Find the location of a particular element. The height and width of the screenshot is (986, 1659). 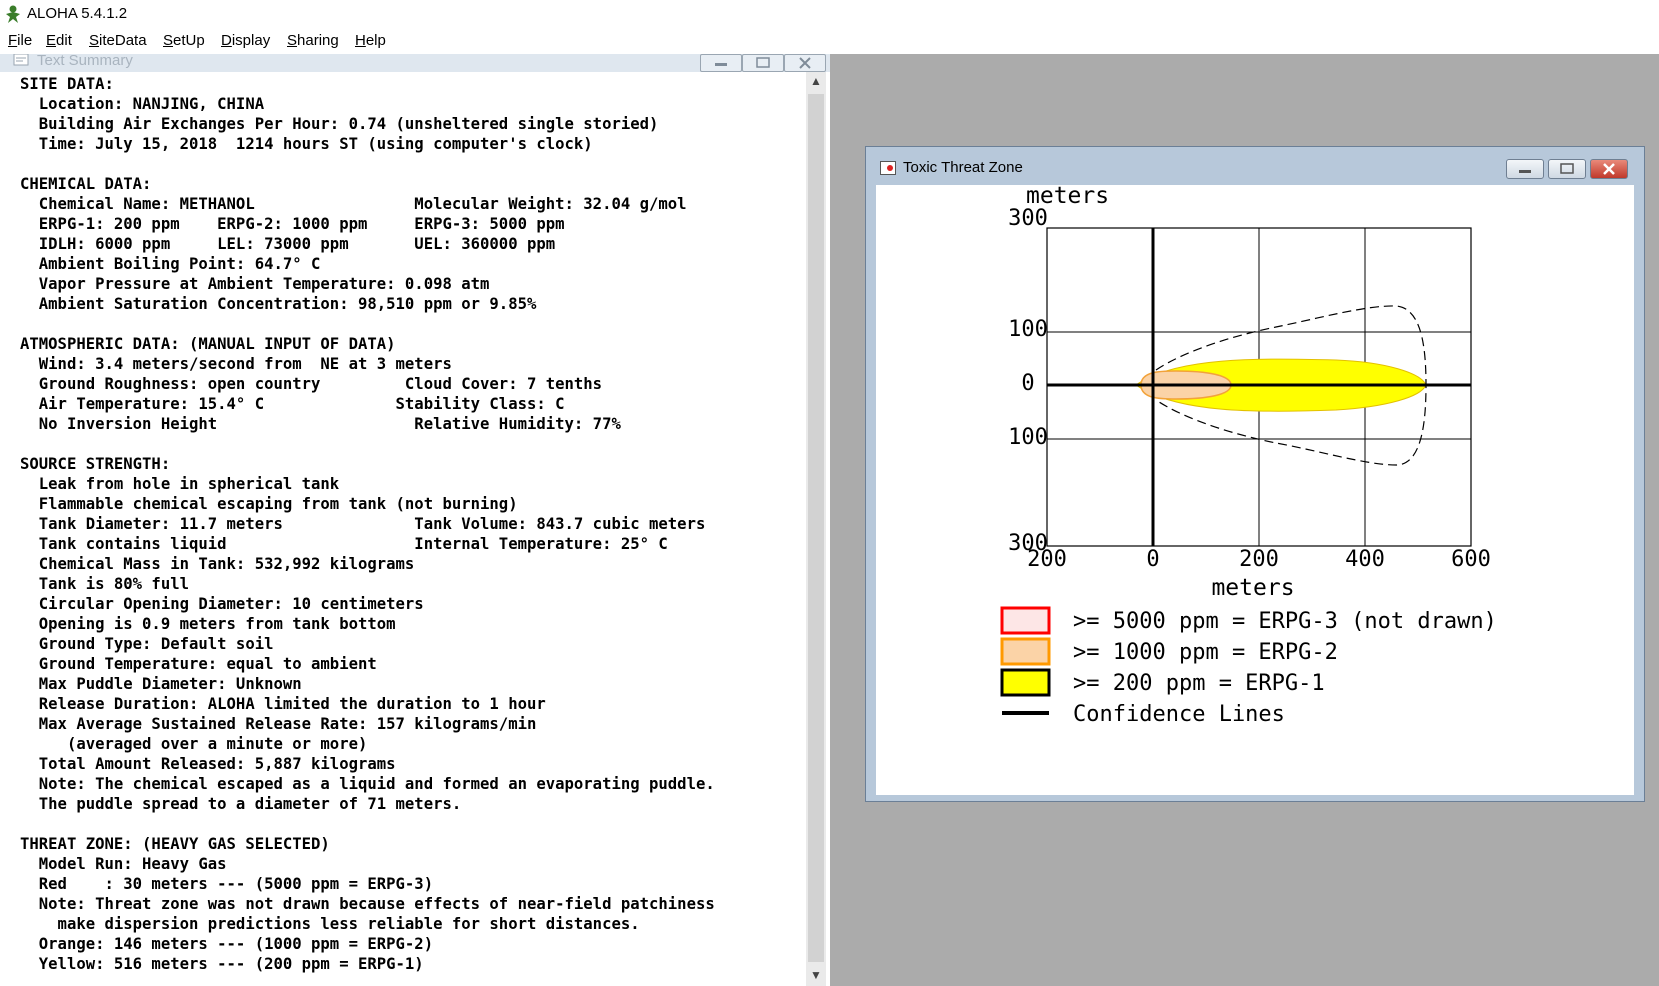

scroll-down-arrow-icon: ▼ is located at coordinates (816, 975).